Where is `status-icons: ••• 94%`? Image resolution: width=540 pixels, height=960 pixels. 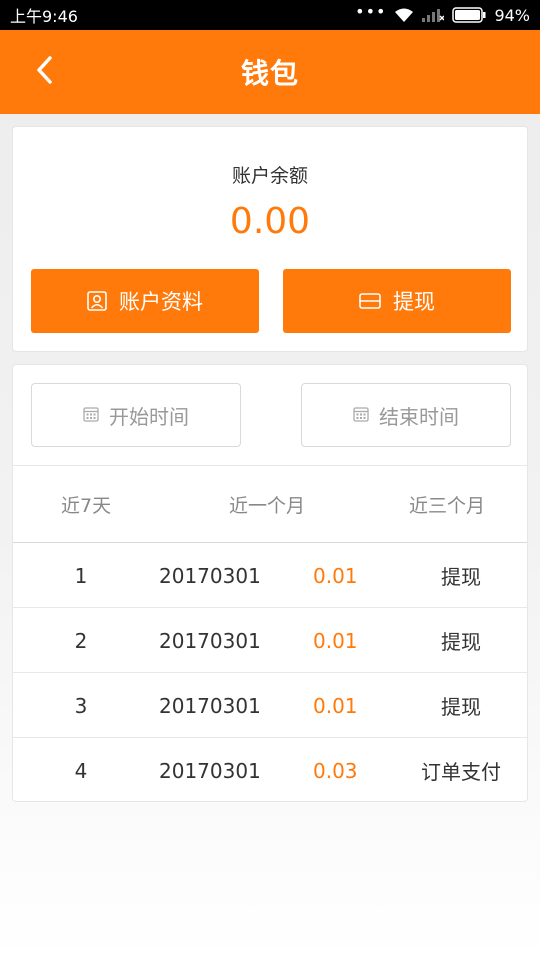 status-icons: ••• 94% is located at coordinates (442, 13).